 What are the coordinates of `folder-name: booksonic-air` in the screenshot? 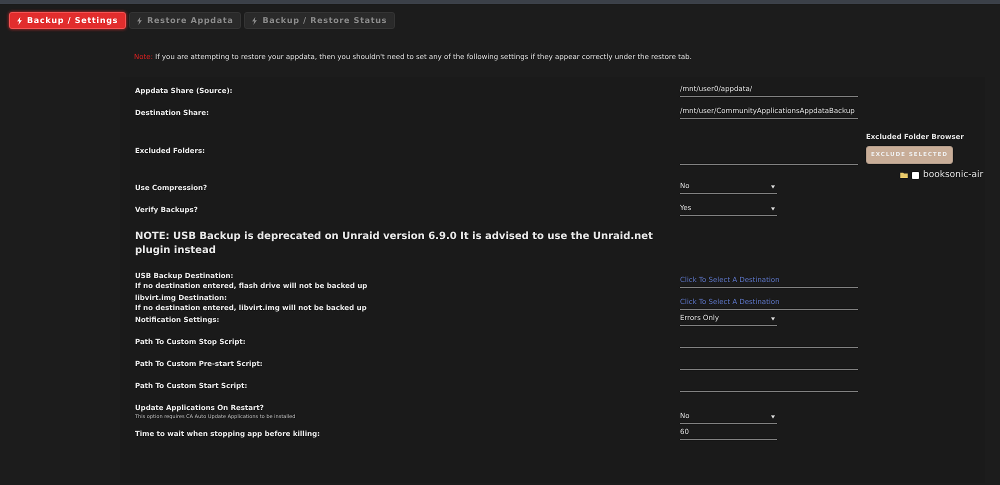 It's located at (953, 175).